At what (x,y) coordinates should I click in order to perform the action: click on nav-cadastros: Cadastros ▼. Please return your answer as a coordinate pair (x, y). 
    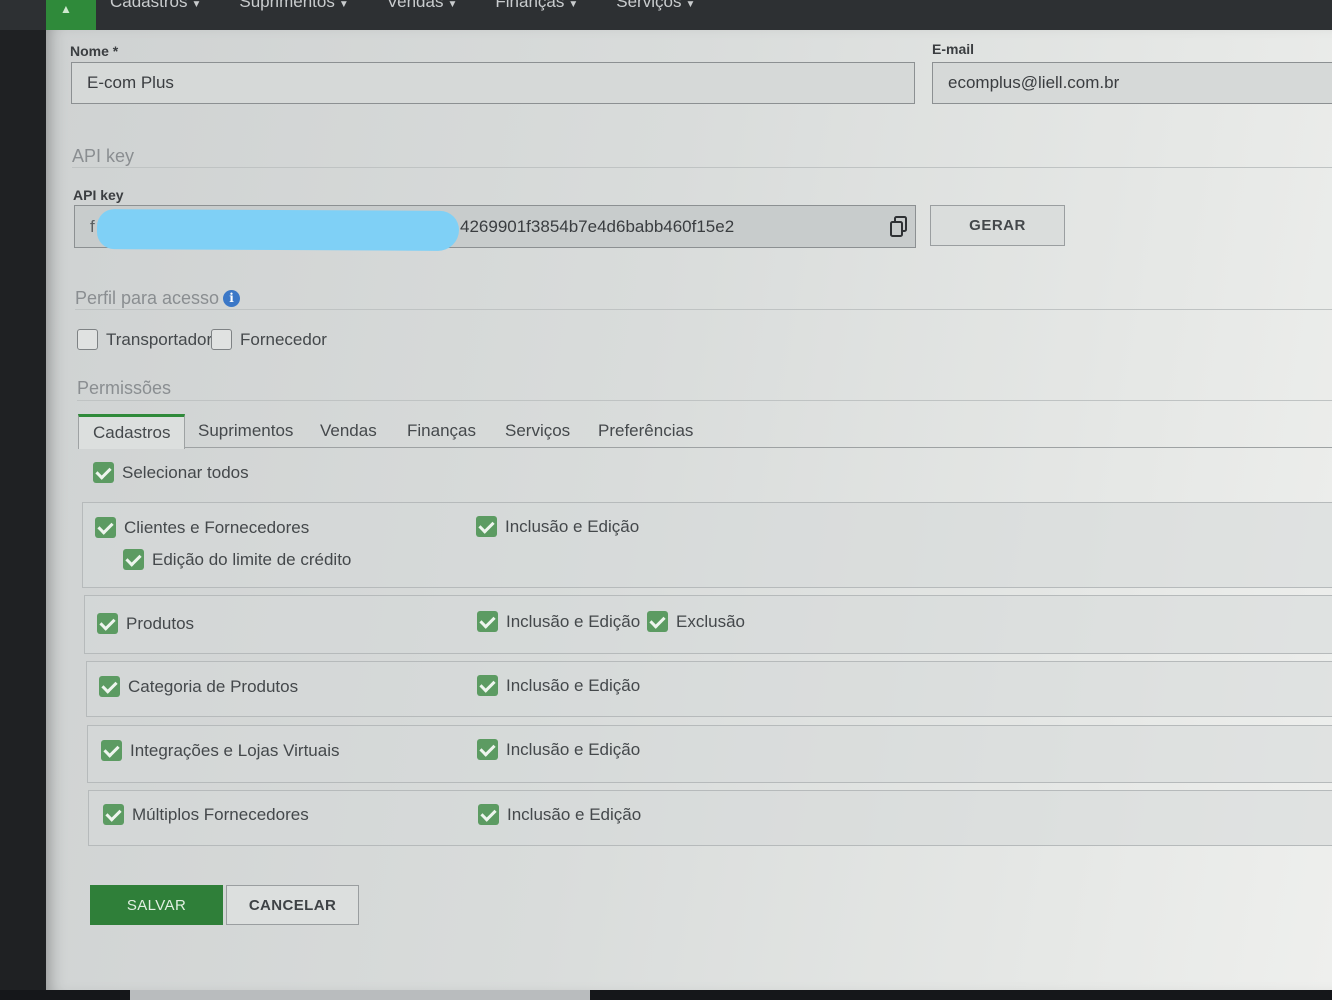
    Looking at the image, I should click on (155, 6).